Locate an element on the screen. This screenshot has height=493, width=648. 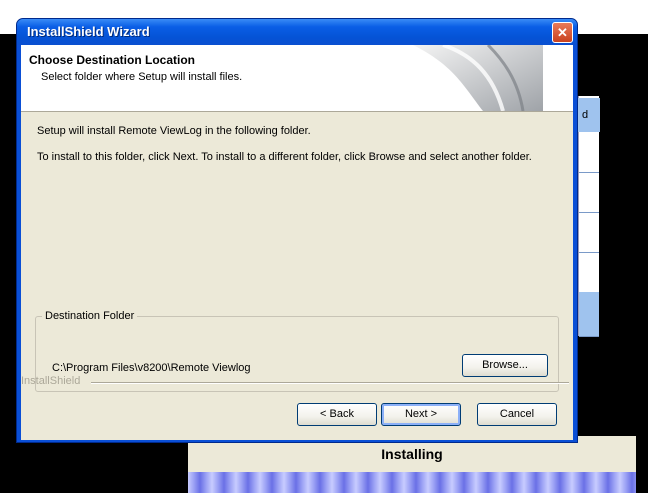
cancel-button: Cancel is located at coordinates (517, 414).